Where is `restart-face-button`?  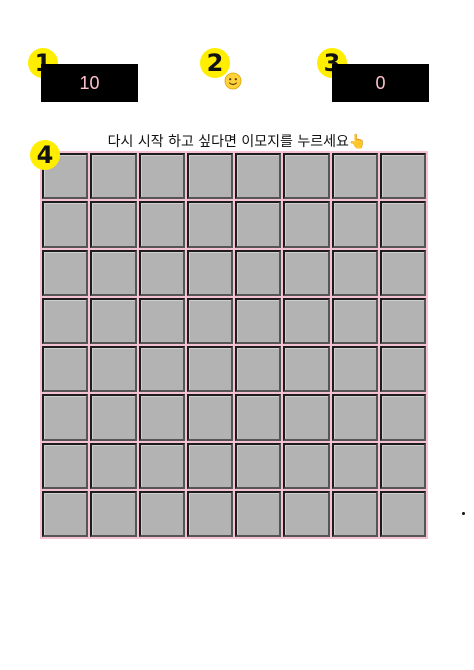 restart-face-button is located at coordinates (233, 81).